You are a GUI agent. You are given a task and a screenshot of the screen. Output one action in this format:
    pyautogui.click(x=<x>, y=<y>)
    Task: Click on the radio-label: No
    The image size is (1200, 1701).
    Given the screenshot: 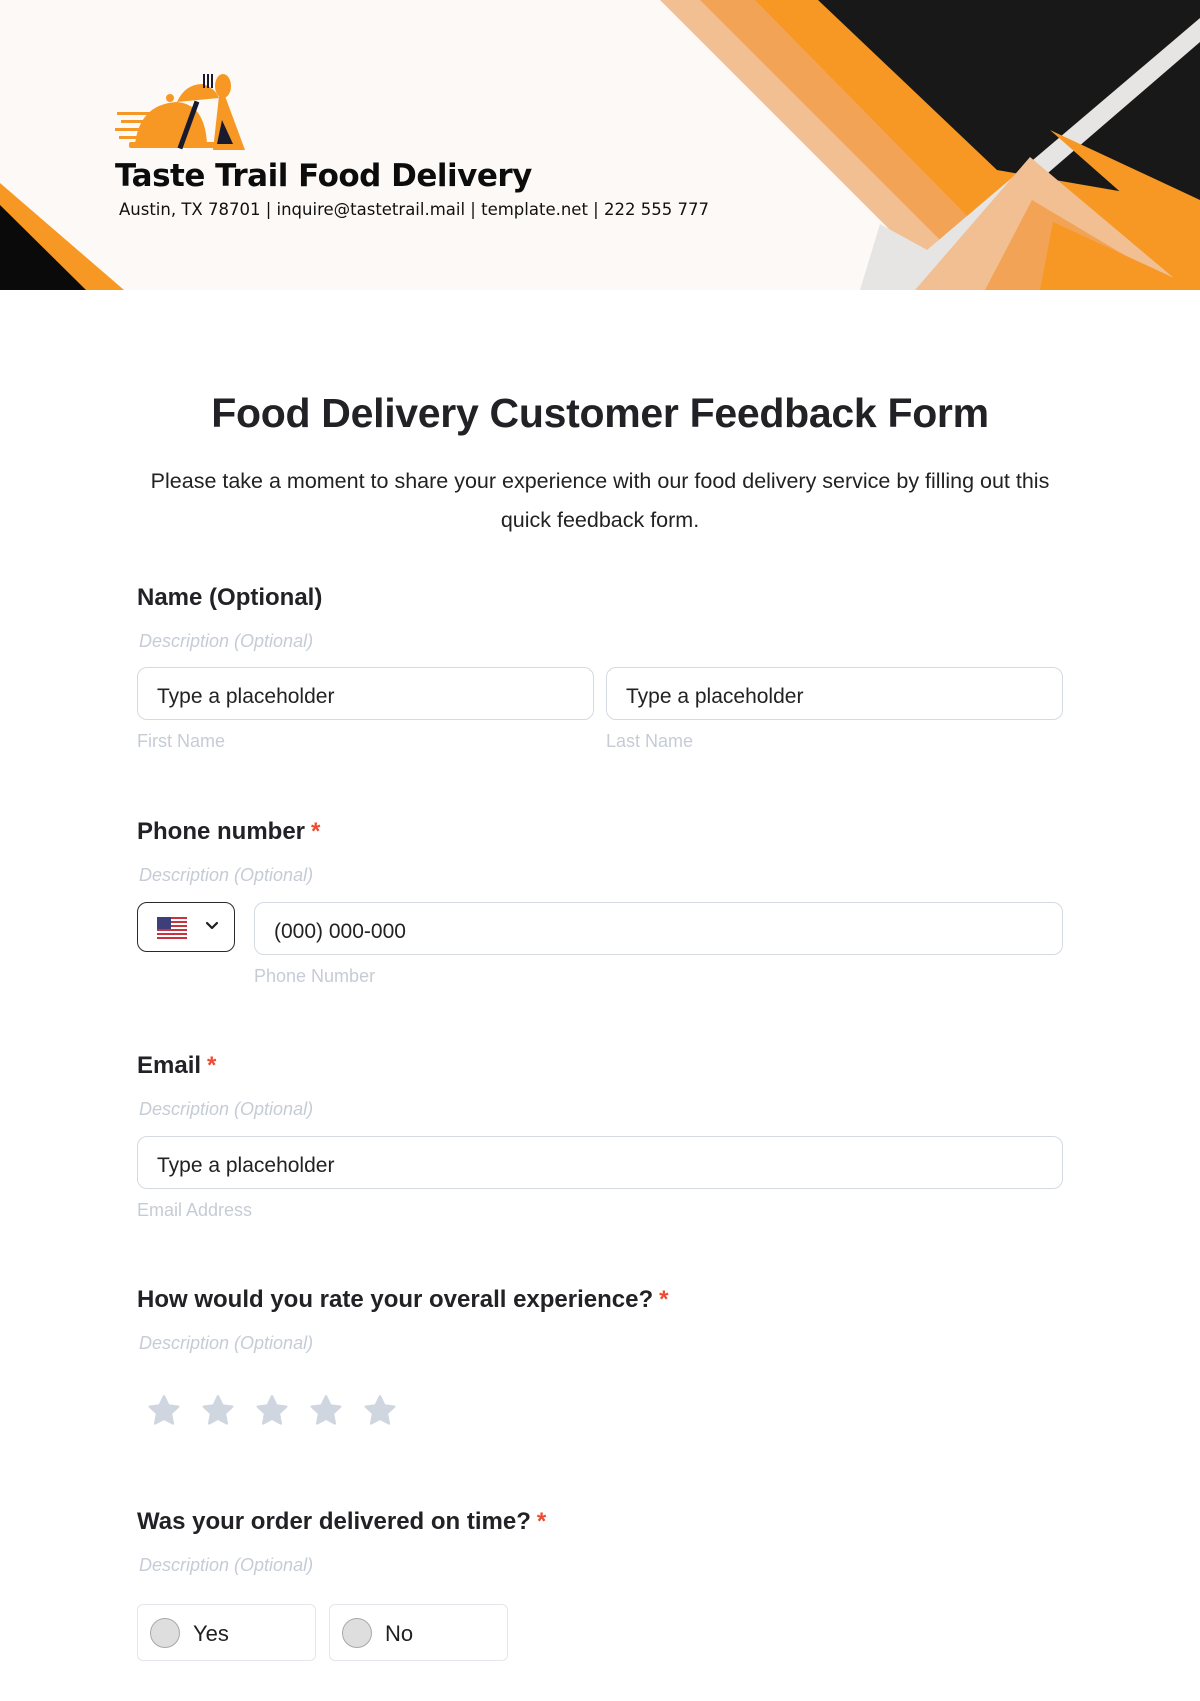 What is the action you would take?
    pyautogui.click(x=399, y=1633)
    